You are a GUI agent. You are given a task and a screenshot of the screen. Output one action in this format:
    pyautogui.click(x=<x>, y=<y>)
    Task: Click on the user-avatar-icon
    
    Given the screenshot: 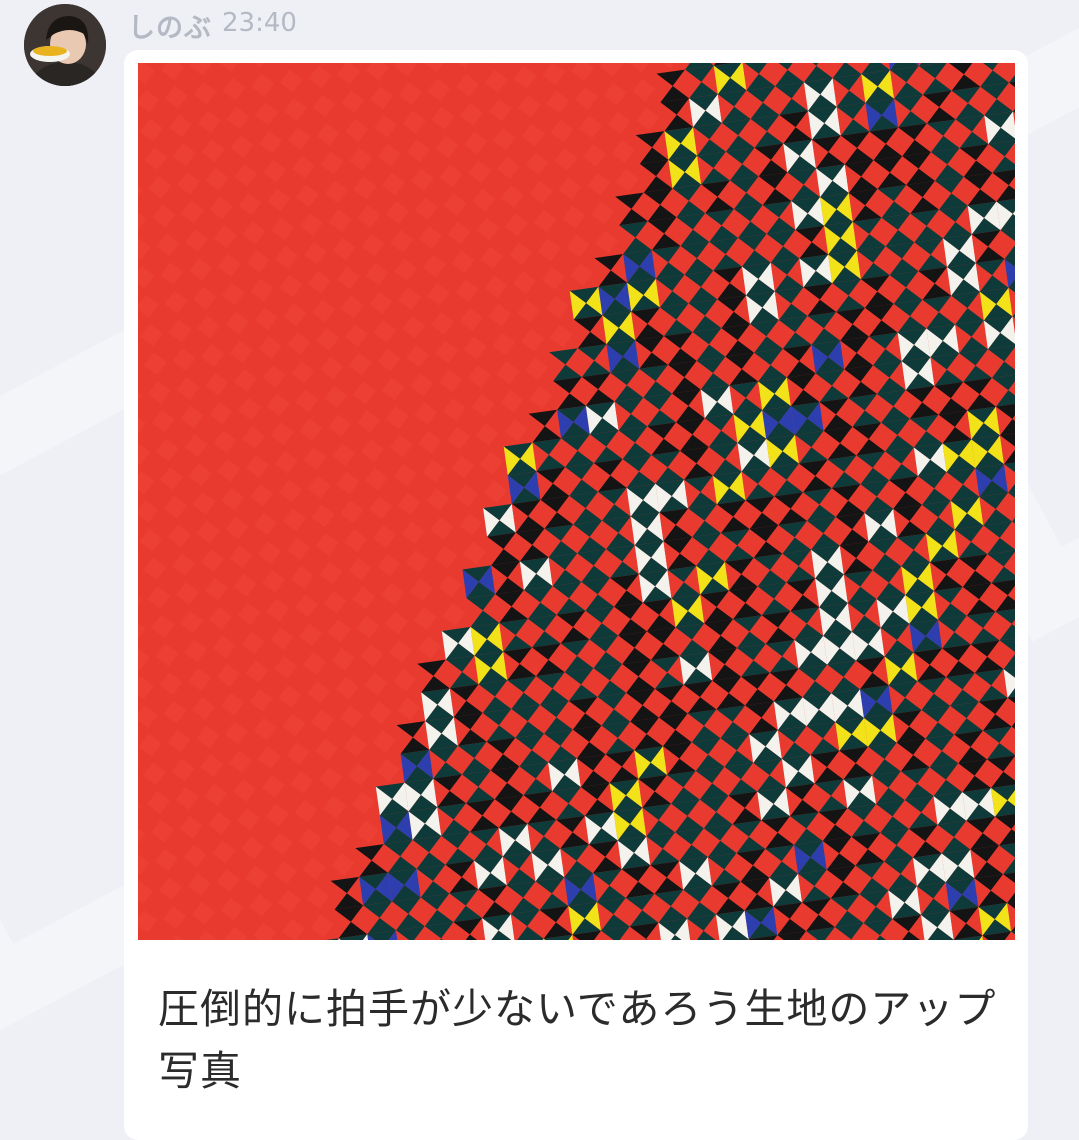 What is the action you would take?
    pyautogui.click(x=65, y=45)
    